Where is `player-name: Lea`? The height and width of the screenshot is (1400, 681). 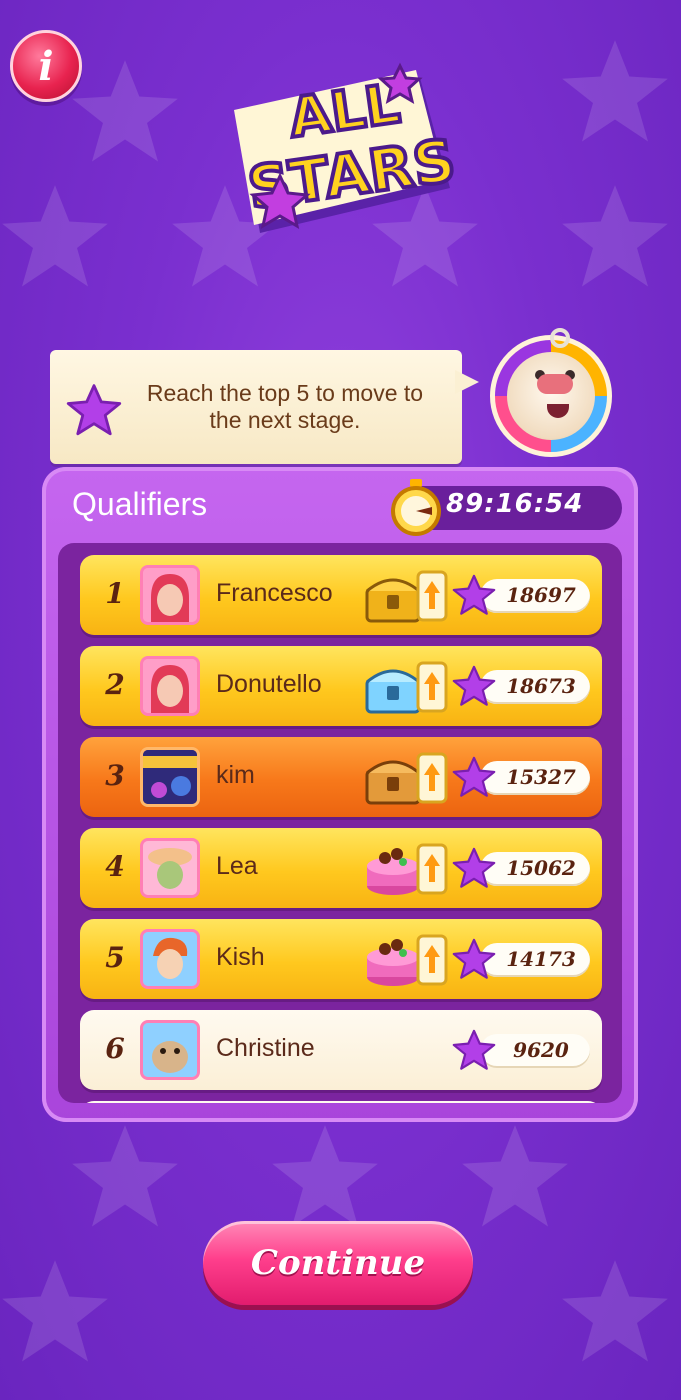 player-name: Lea is located at coordinates (237, 866).